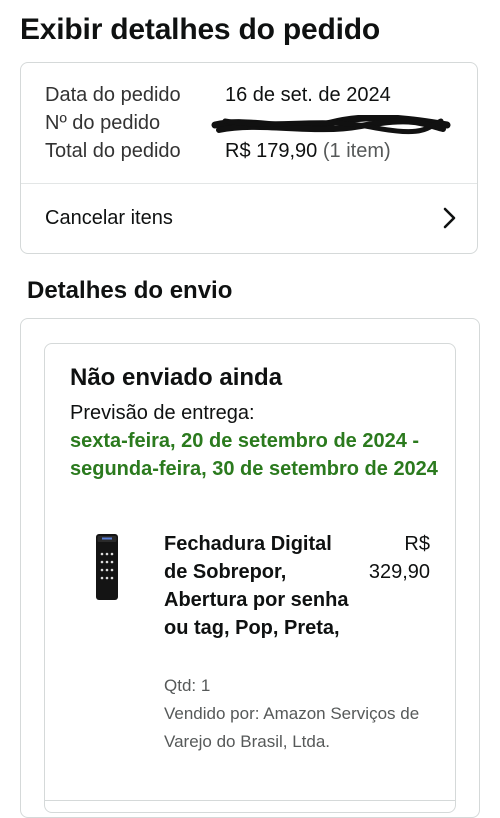 The width and height of the screenshot is (500, 818). I want to click on order-date-label: Data do pedido, so click(113, 95).